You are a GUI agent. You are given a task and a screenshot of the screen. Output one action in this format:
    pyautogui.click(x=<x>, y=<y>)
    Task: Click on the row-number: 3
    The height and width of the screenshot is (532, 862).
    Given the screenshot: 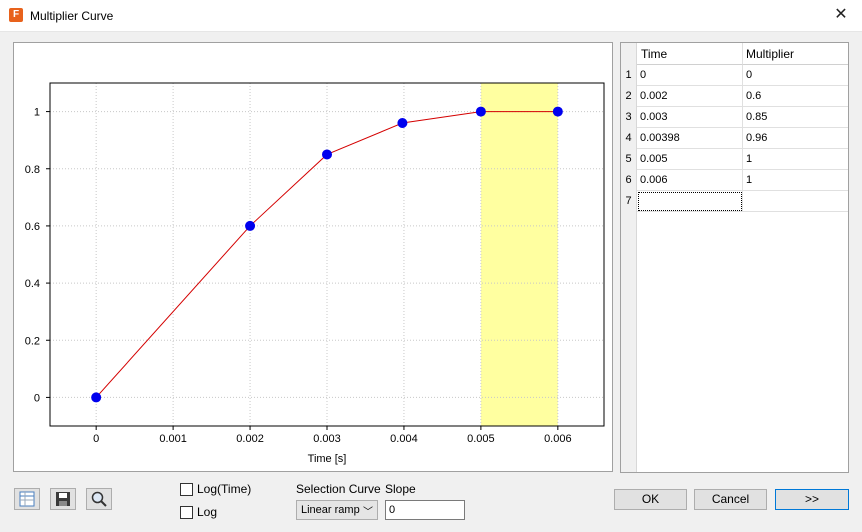 What is the action you would take?
    pyautogui.click(x=628, y=117)
    